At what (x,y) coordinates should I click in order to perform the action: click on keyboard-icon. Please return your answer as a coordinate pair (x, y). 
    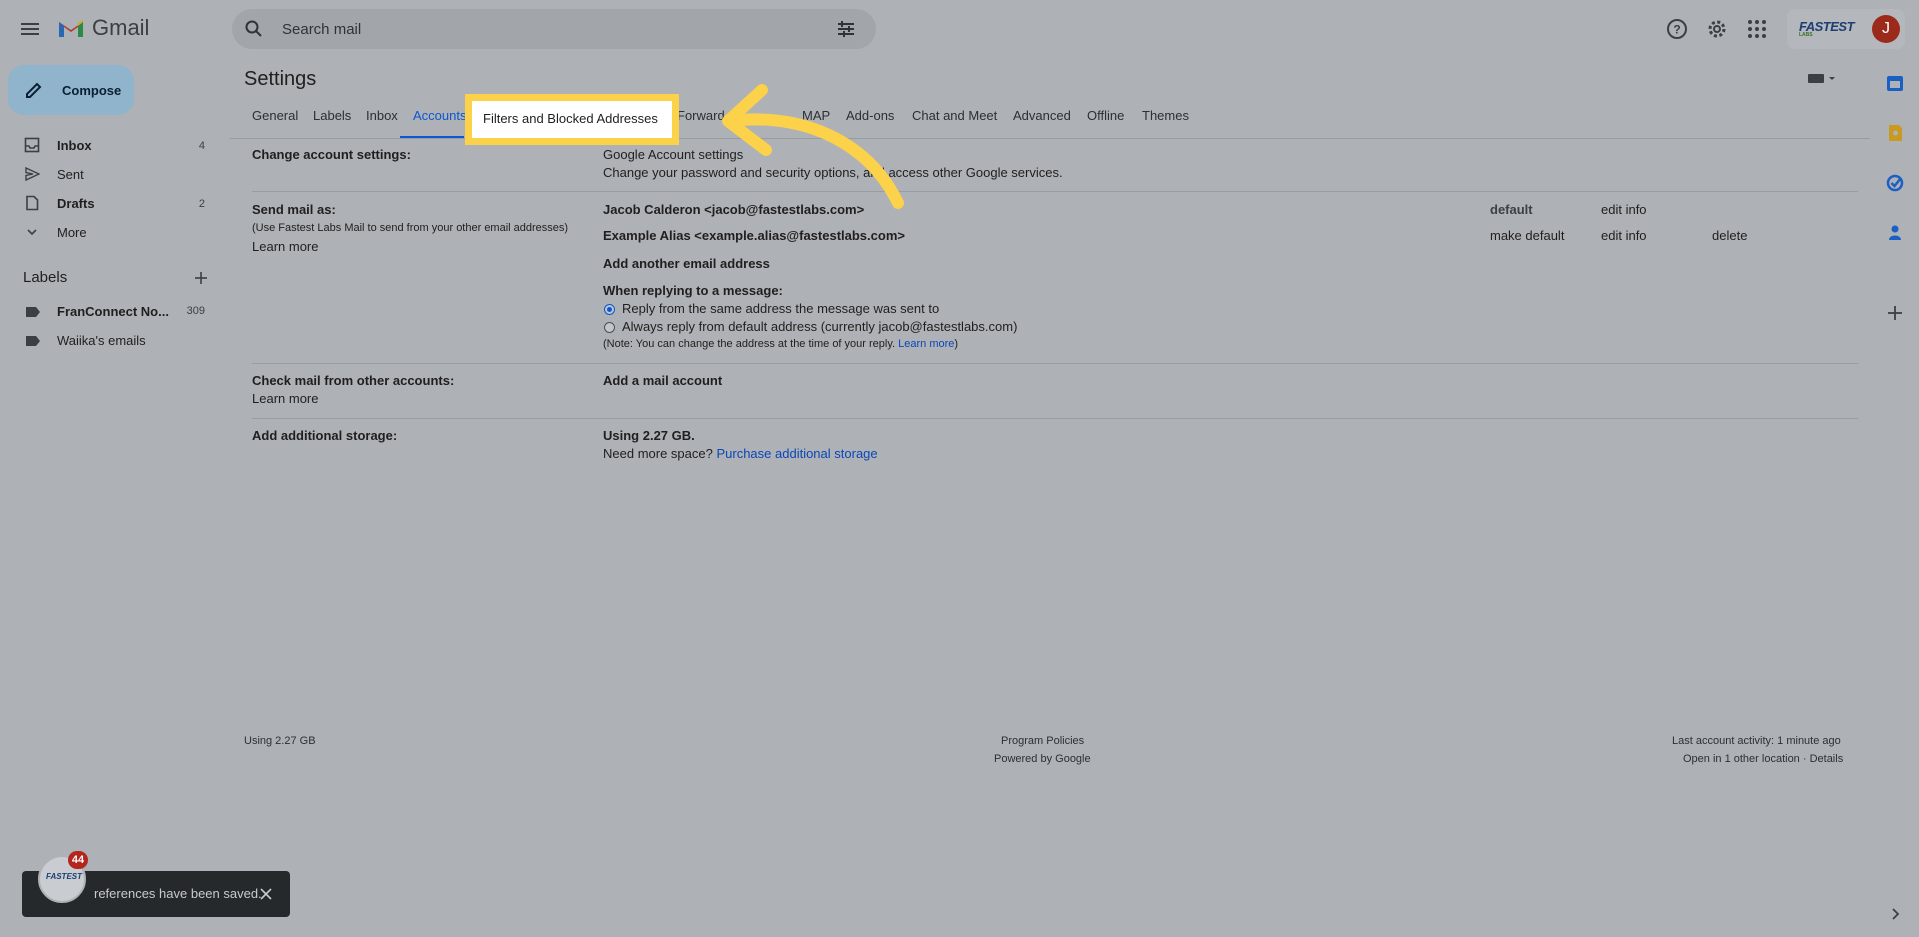
    Looking at the image, I should click on (1823, 79).